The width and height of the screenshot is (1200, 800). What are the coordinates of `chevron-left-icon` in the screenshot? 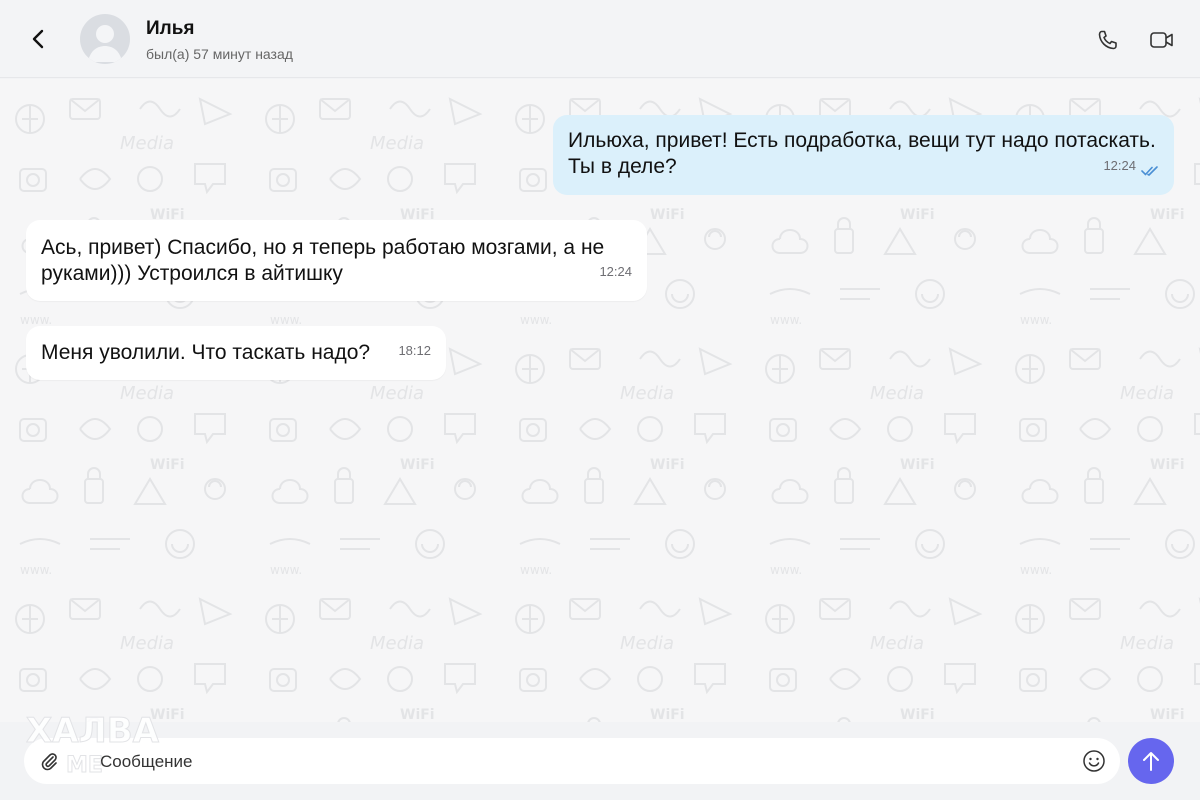 It's located at (38, 39).